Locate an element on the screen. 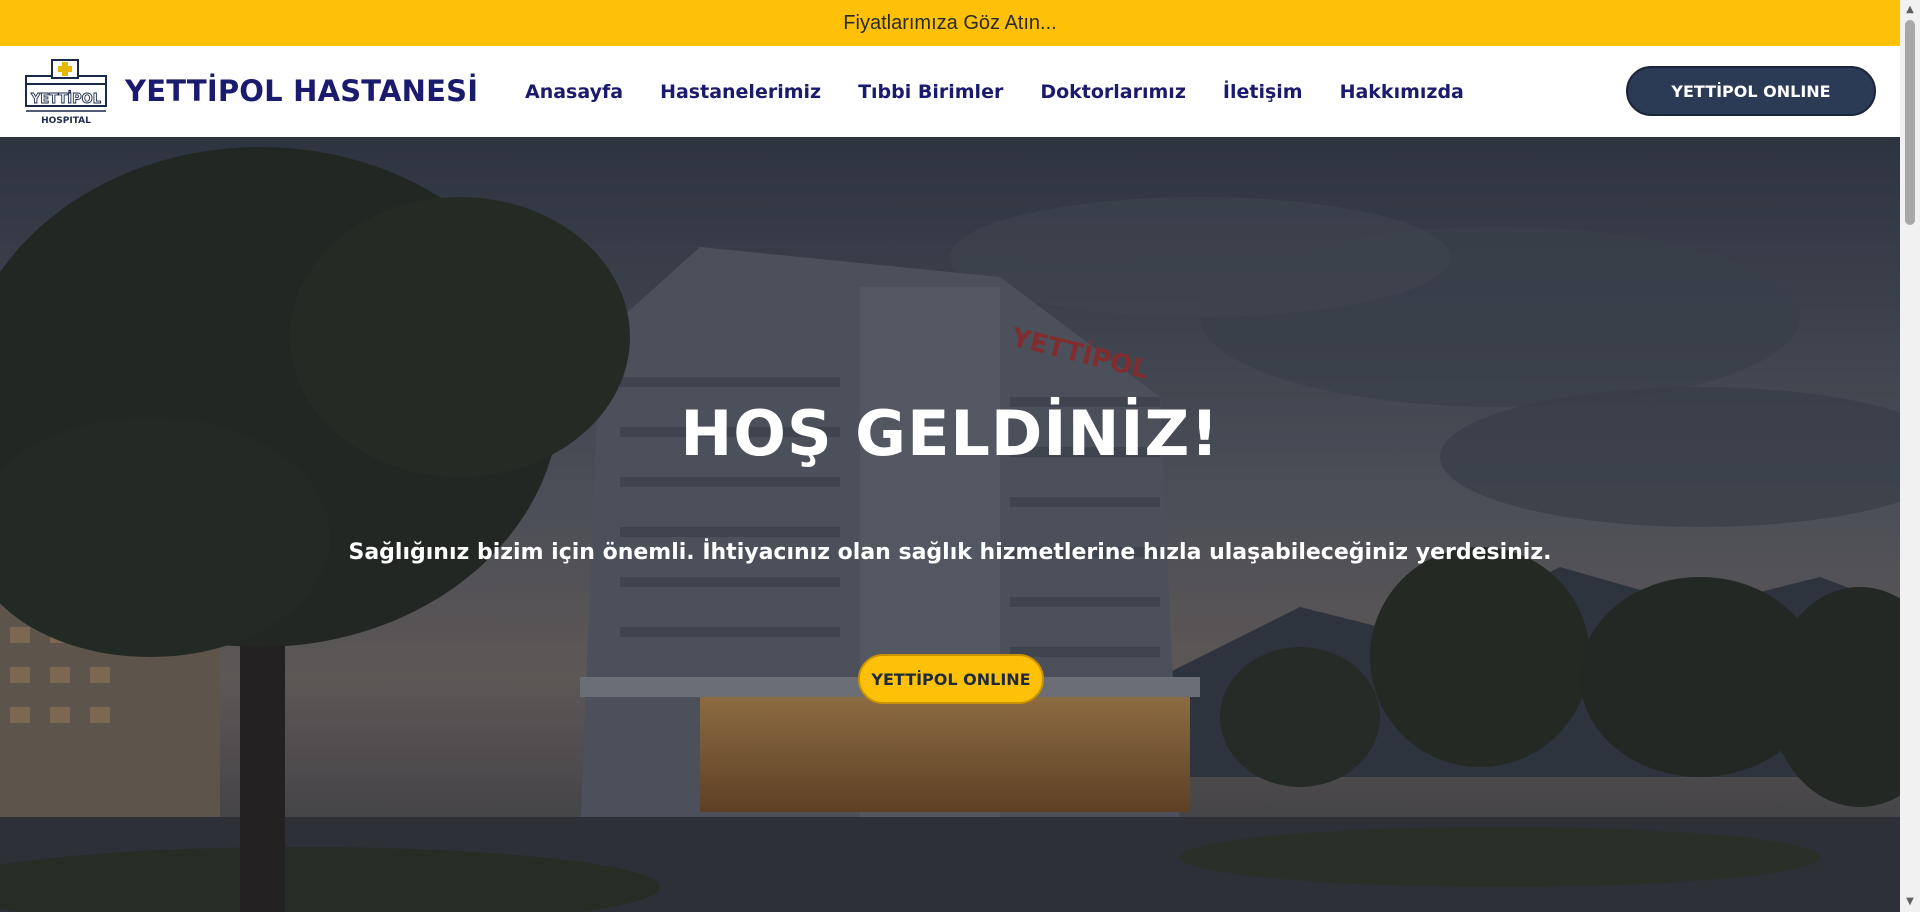 The height and width of the screenshot is (912, 1920). nav-doktorlarimiz: Doktorlarımız is located at coordinates (1113, 92).